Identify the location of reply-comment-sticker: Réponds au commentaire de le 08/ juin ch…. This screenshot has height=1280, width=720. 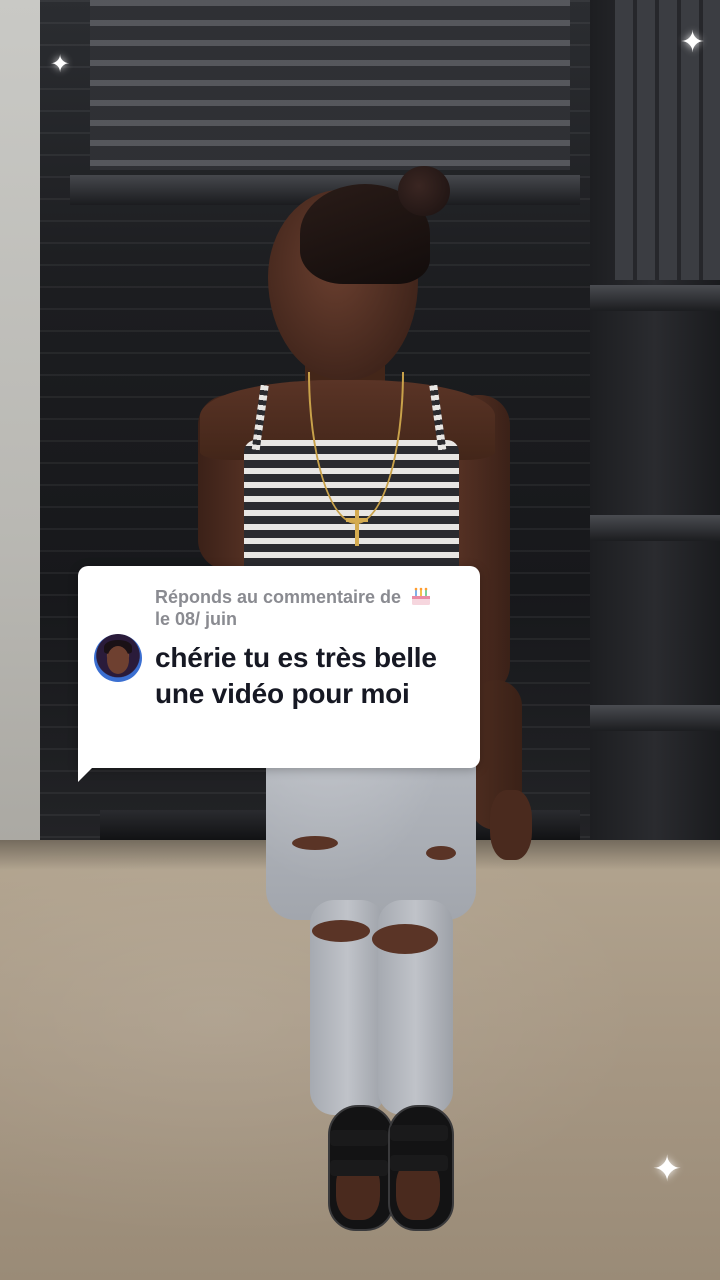
(279, 667).